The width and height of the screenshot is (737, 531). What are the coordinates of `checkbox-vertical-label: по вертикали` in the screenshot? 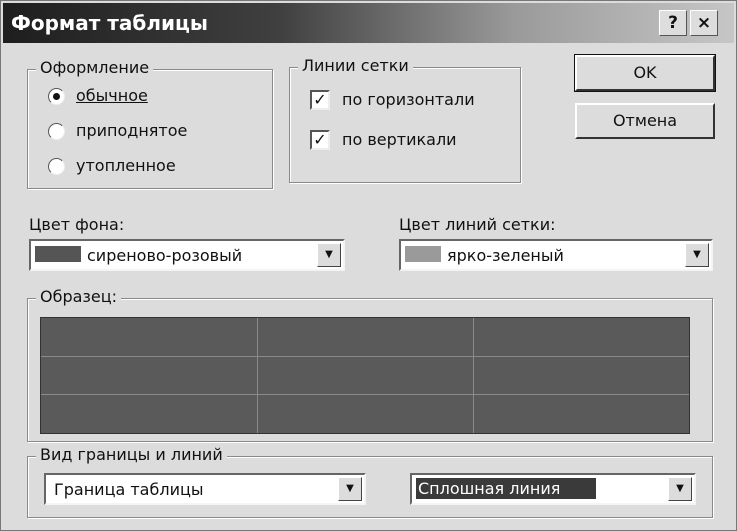 It's located at (399, 139).